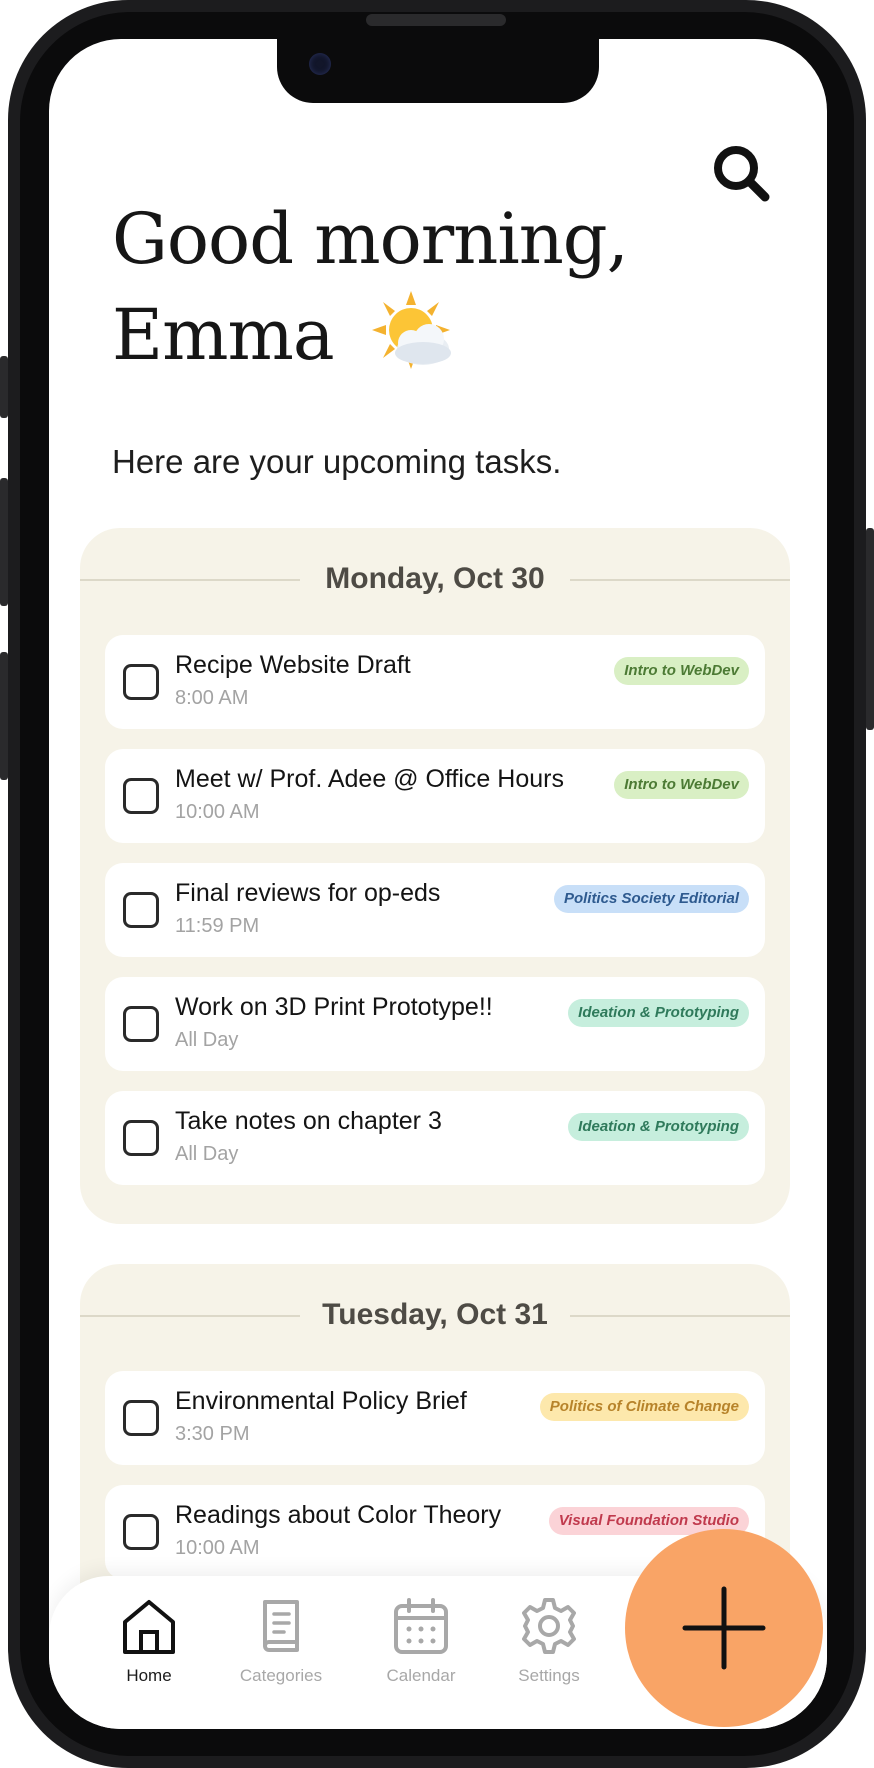  What do you see at coordinates (320, 64) in the screenshot?
I see `front-camera` at bounding box center [320, 64].